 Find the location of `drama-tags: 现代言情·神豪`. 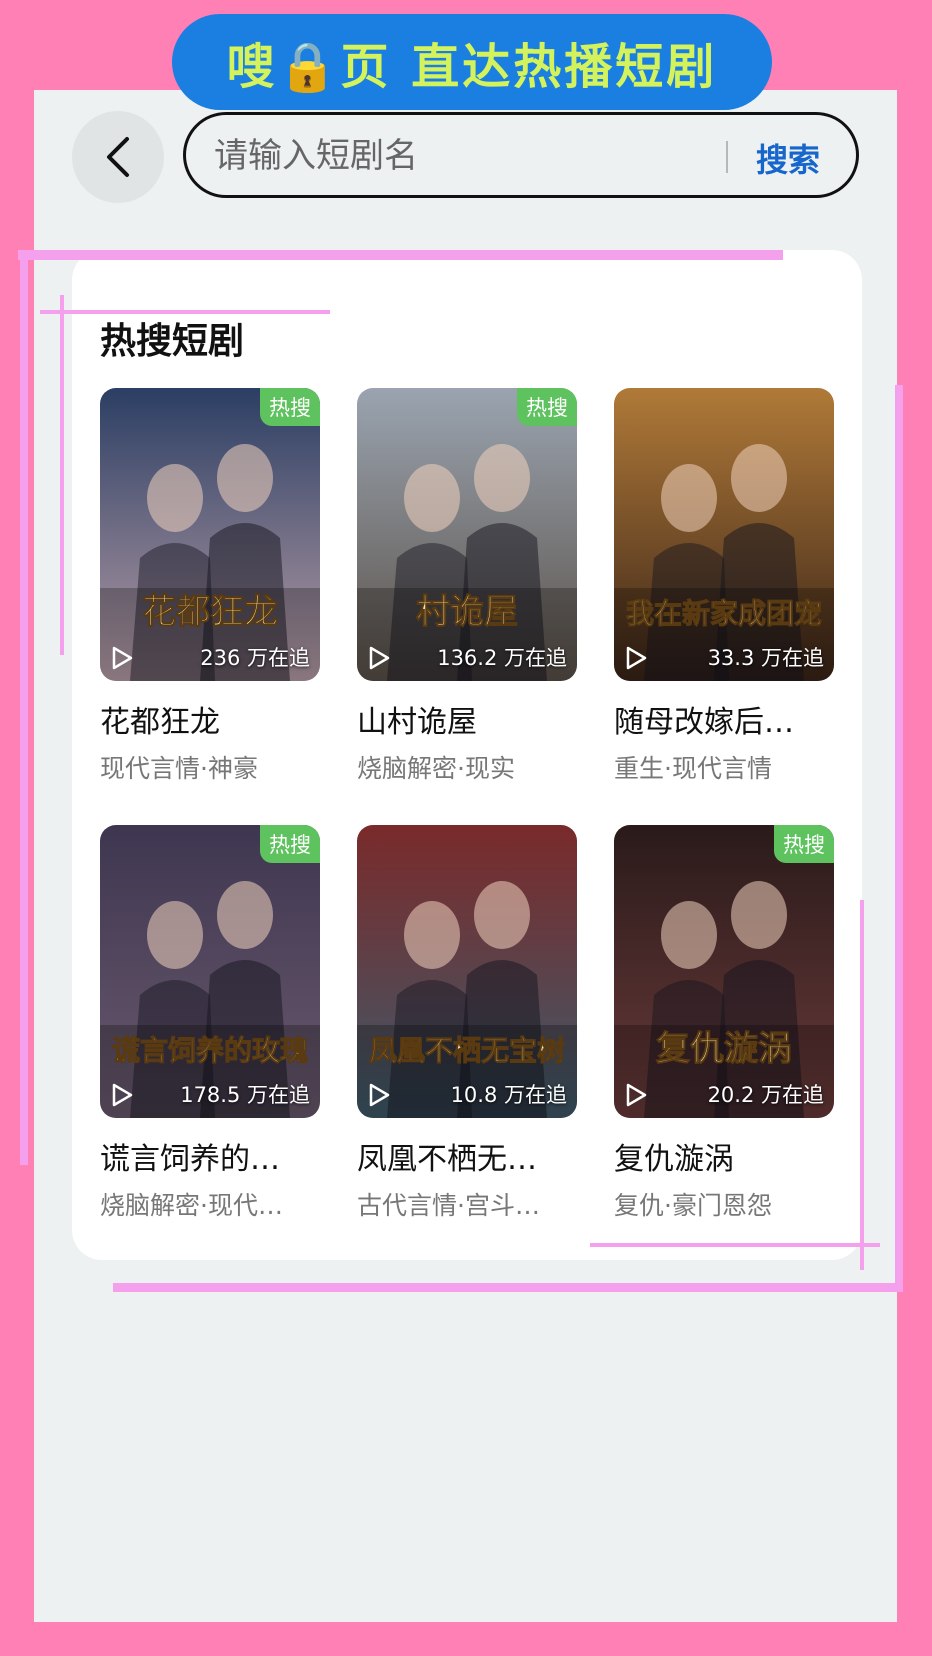

drama-tags: 现代言情·神豪 is located at coordinates (179, 768).